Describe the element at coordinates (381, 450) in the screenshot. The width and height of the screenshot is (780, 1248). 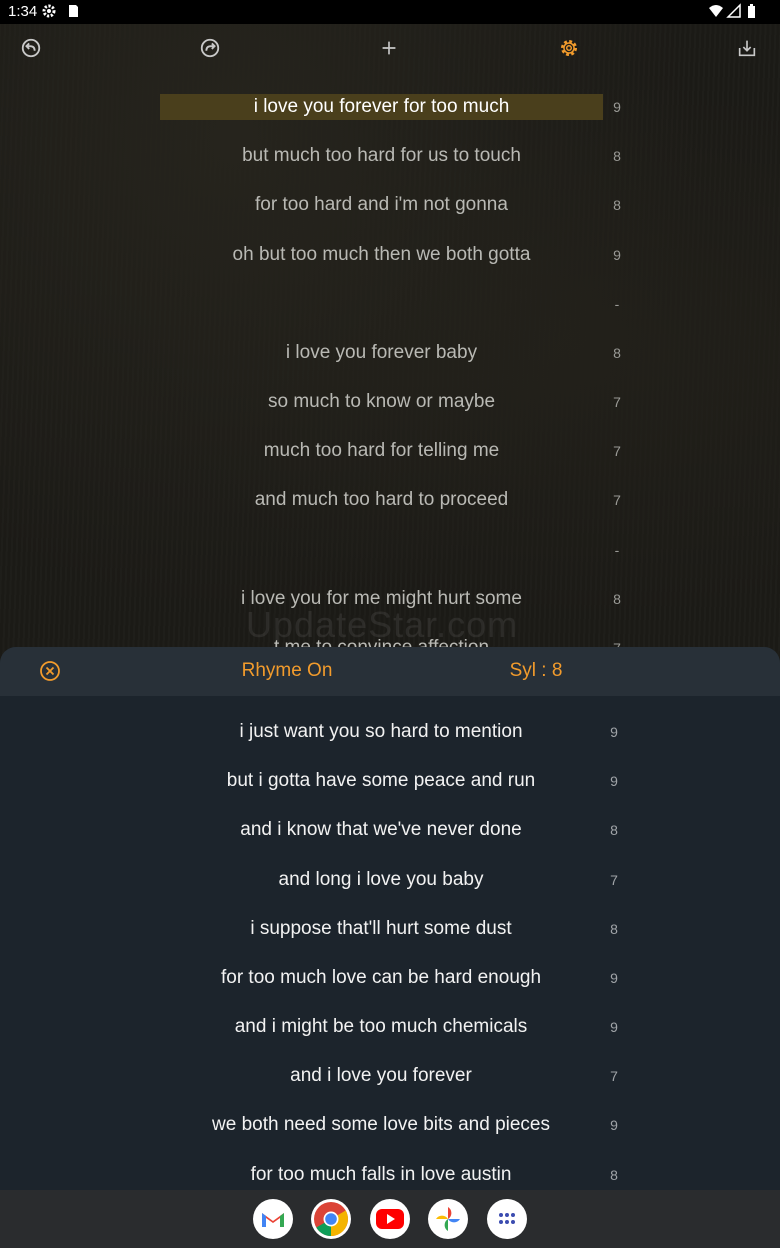
I see `lyric-text: much too hard for telling me` at that location.